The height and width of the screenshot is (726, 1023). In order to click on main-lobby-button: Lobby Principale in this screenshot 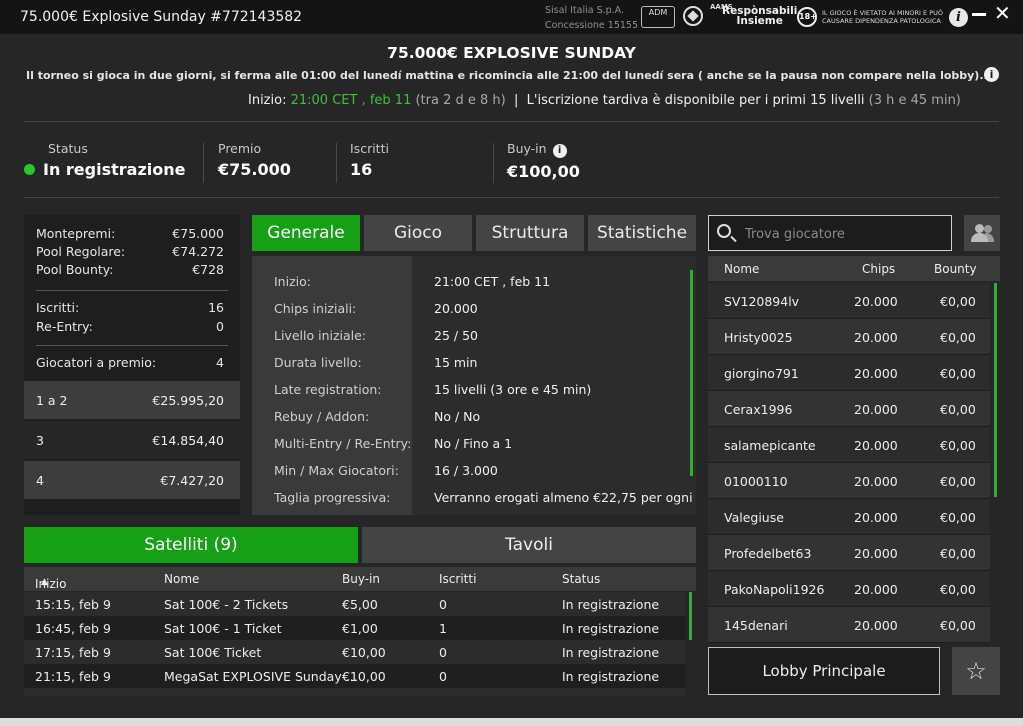, I will do `click(824, 671)`.